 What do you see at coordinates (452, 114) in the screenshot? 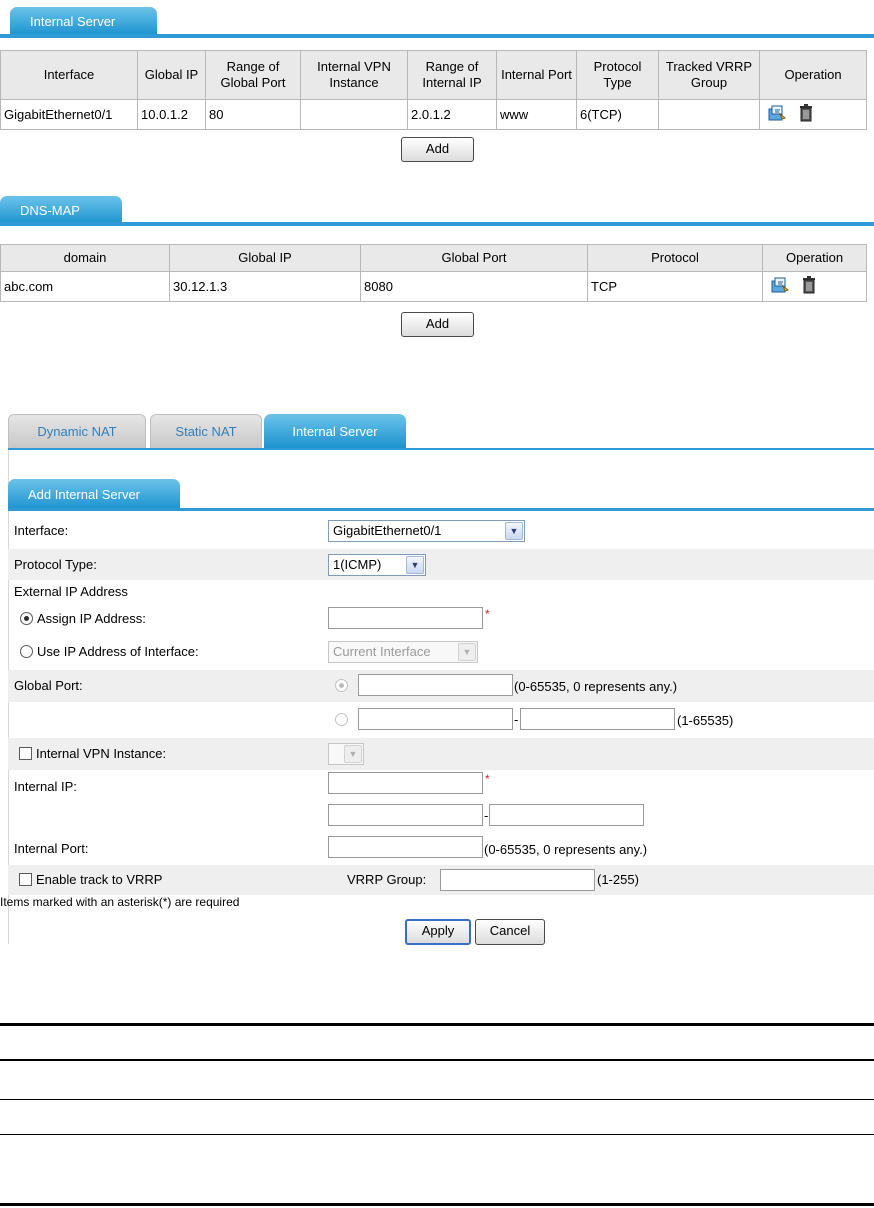
I see `cell-internal-ip: 2.0.1.2` at bounding box center [452, 114].